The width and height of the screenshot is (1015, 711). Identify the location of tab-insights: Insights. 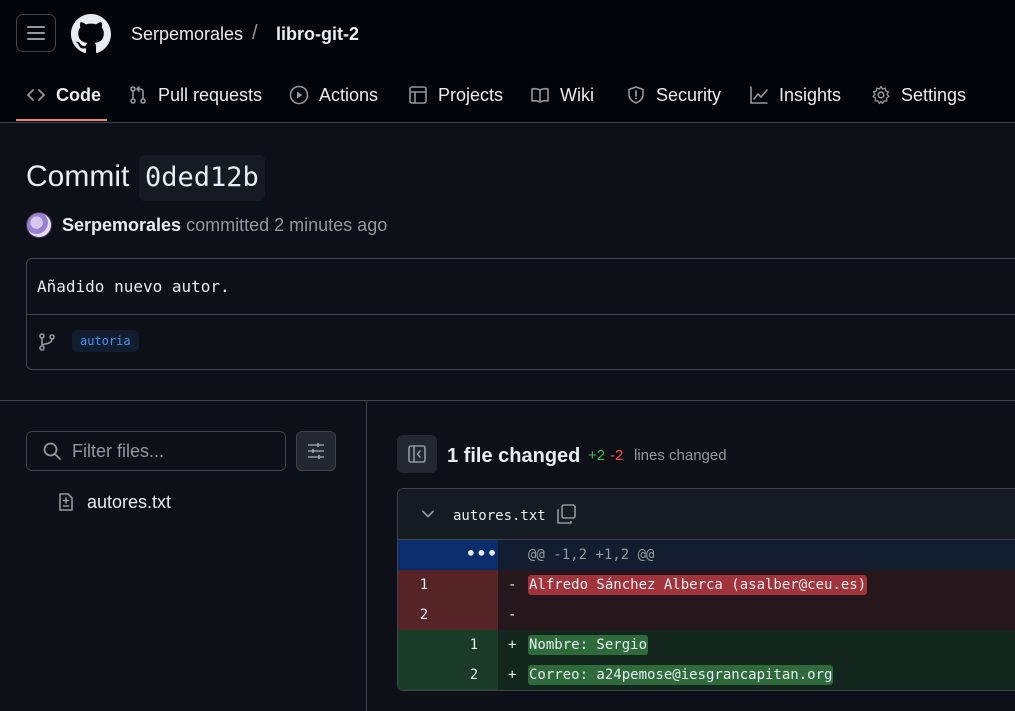
(795, 95).